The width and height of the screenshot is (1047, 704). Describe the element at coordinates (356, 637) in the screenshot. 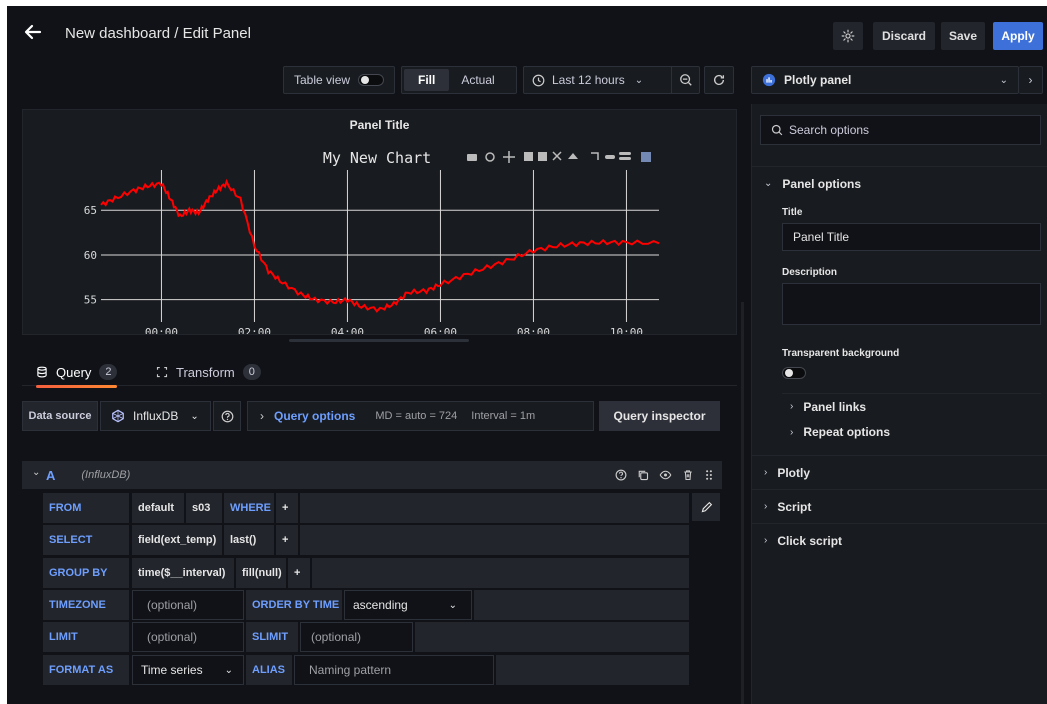

I see `slimit-input: (optional)` at that location.